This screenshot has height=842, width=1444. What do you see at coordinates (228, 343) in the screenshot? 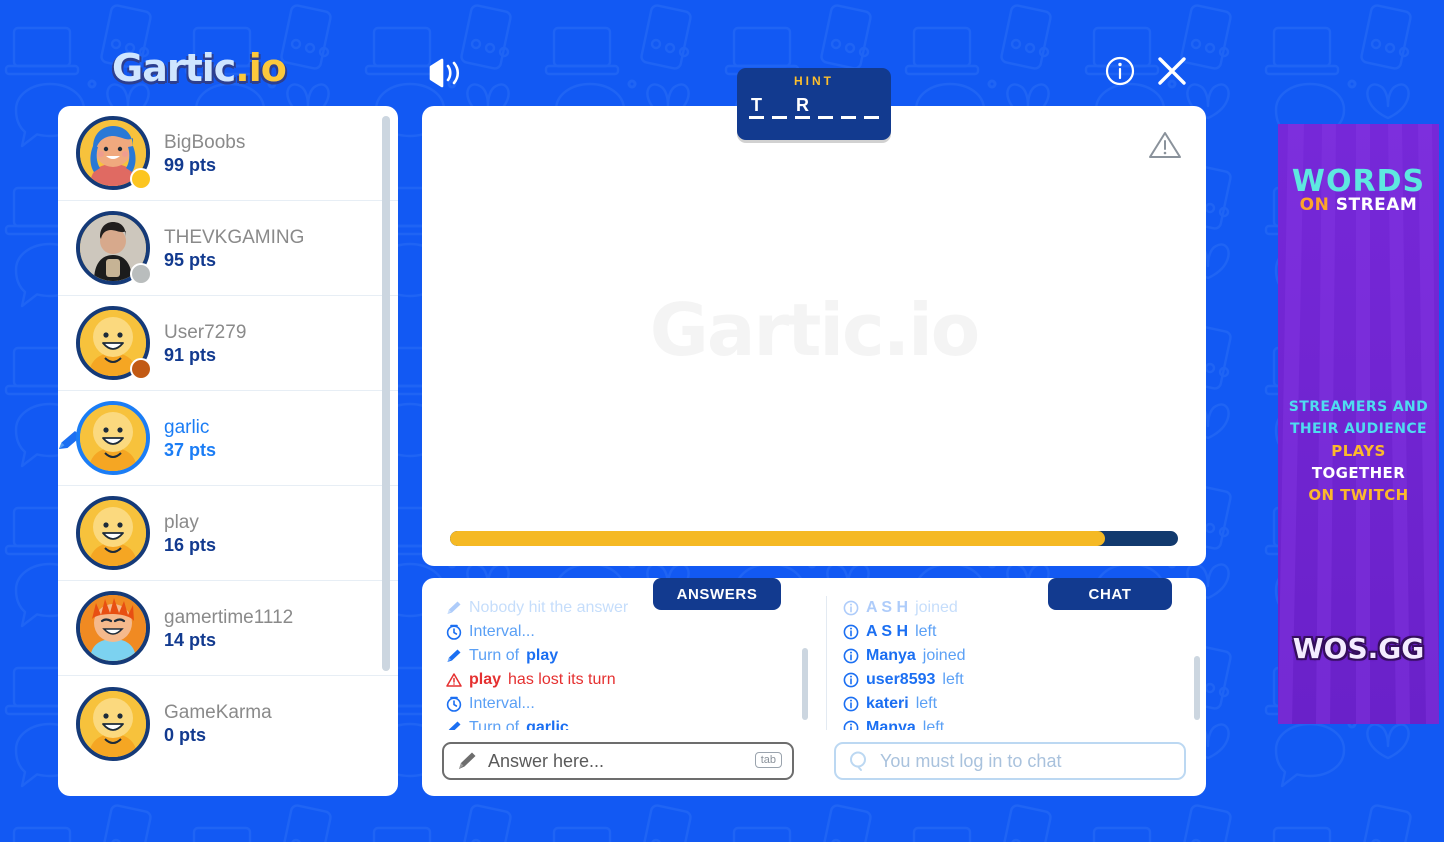
I see `player-row: User7279 91 pts` at bounding box center [228, 343].